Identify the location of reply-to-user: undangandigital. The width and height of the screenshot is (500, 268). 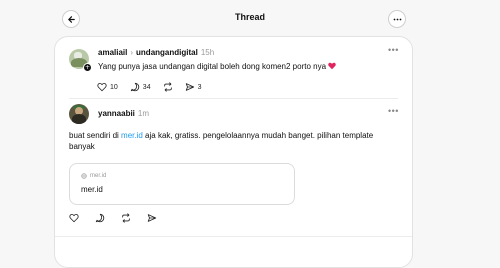
(167, 52).